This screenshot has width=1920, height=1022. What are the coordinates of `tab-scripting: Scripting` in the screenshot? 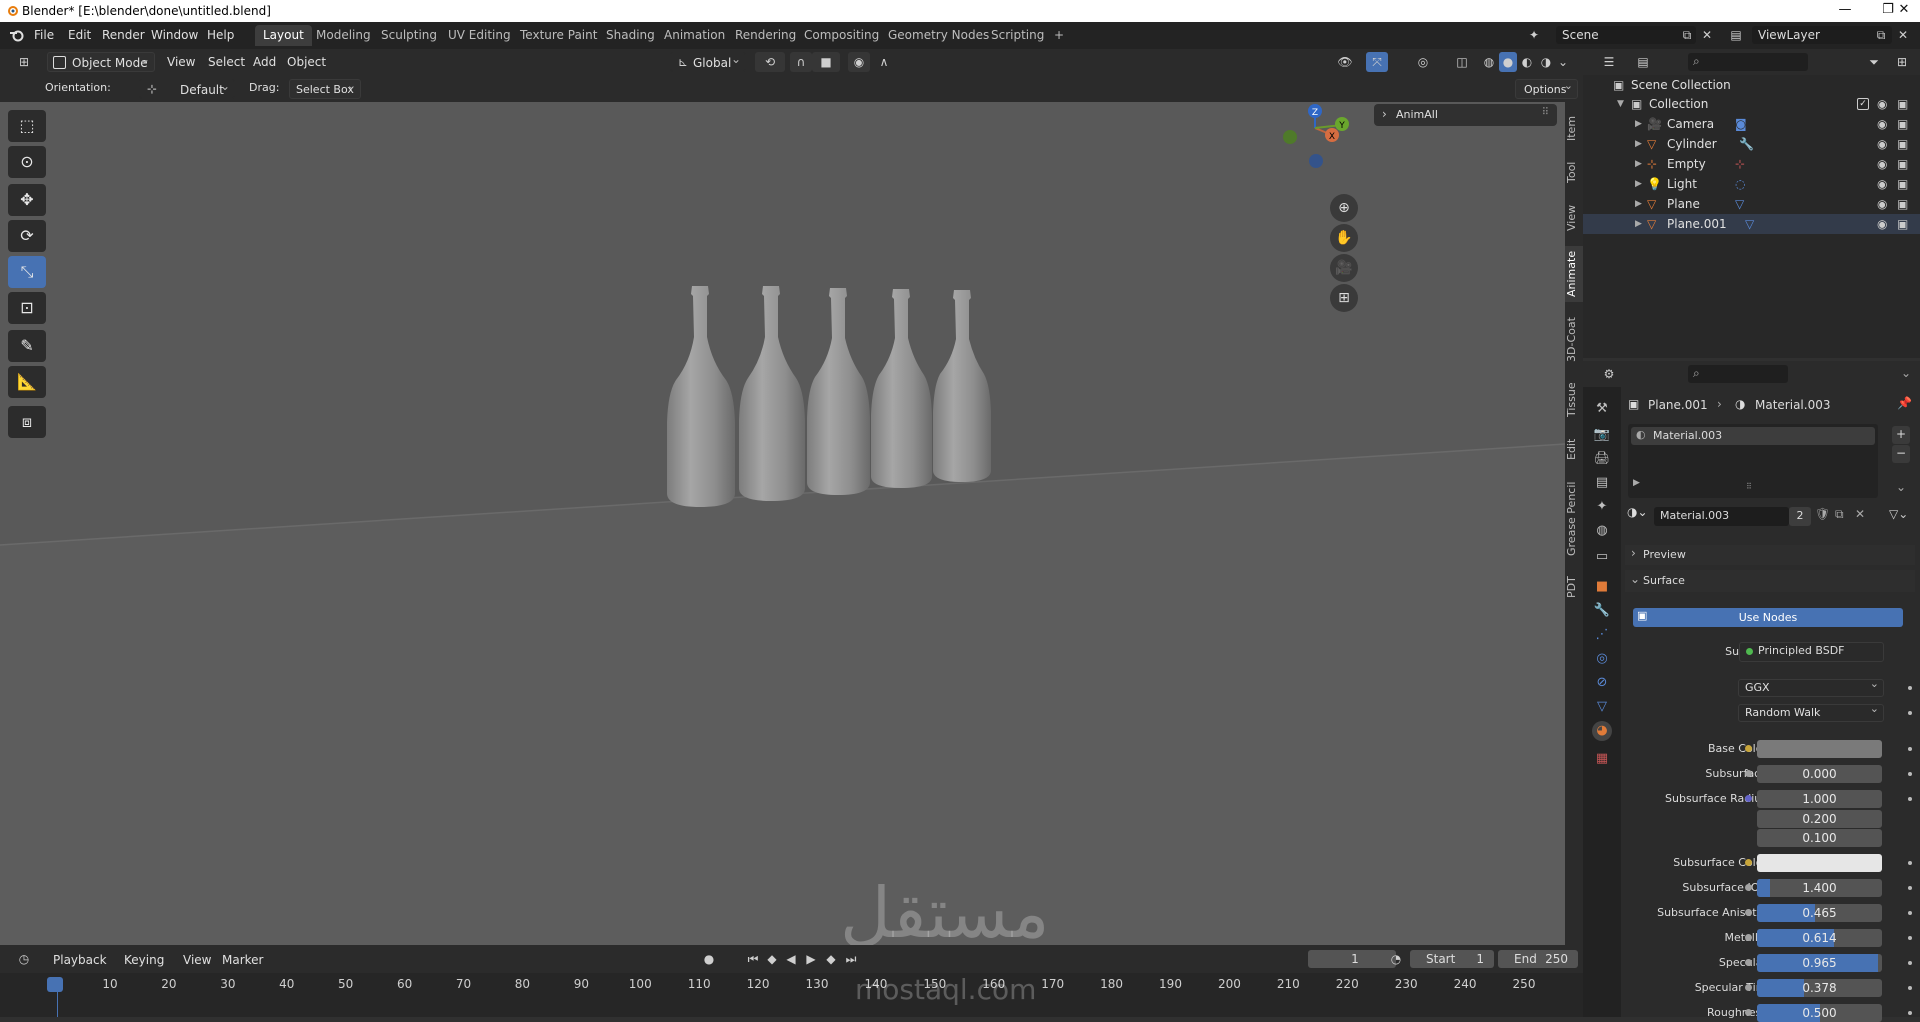 It's located at (1017, 35).